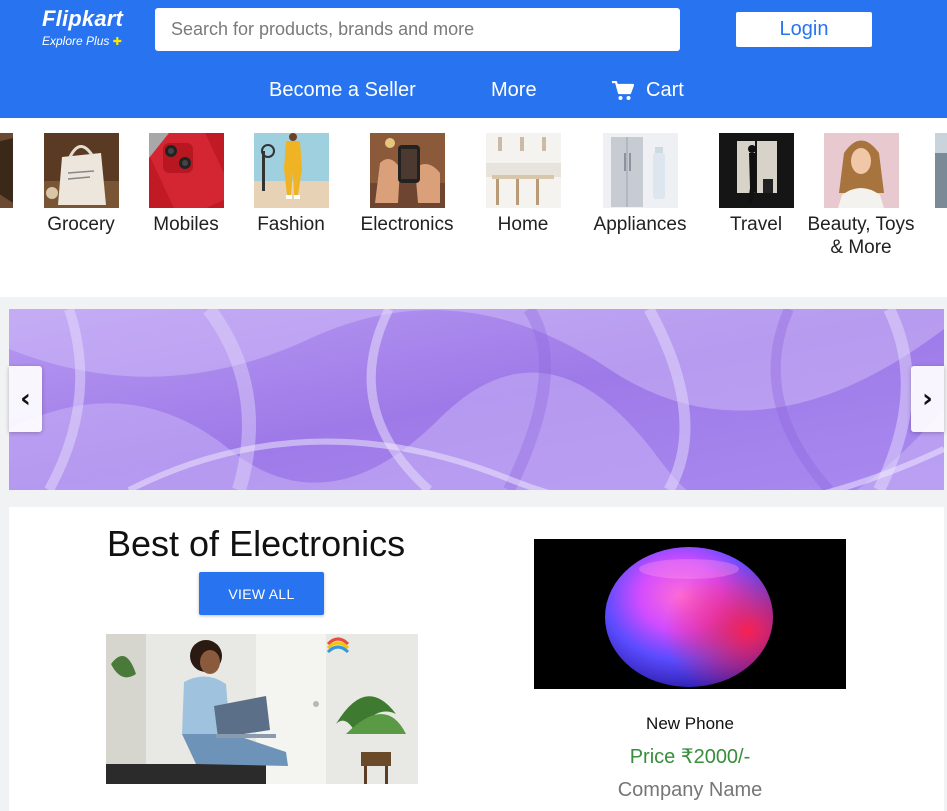  Describe the element at coordinates (690, 614) in the screenshot. I see `smart-speaker-image` at that location.